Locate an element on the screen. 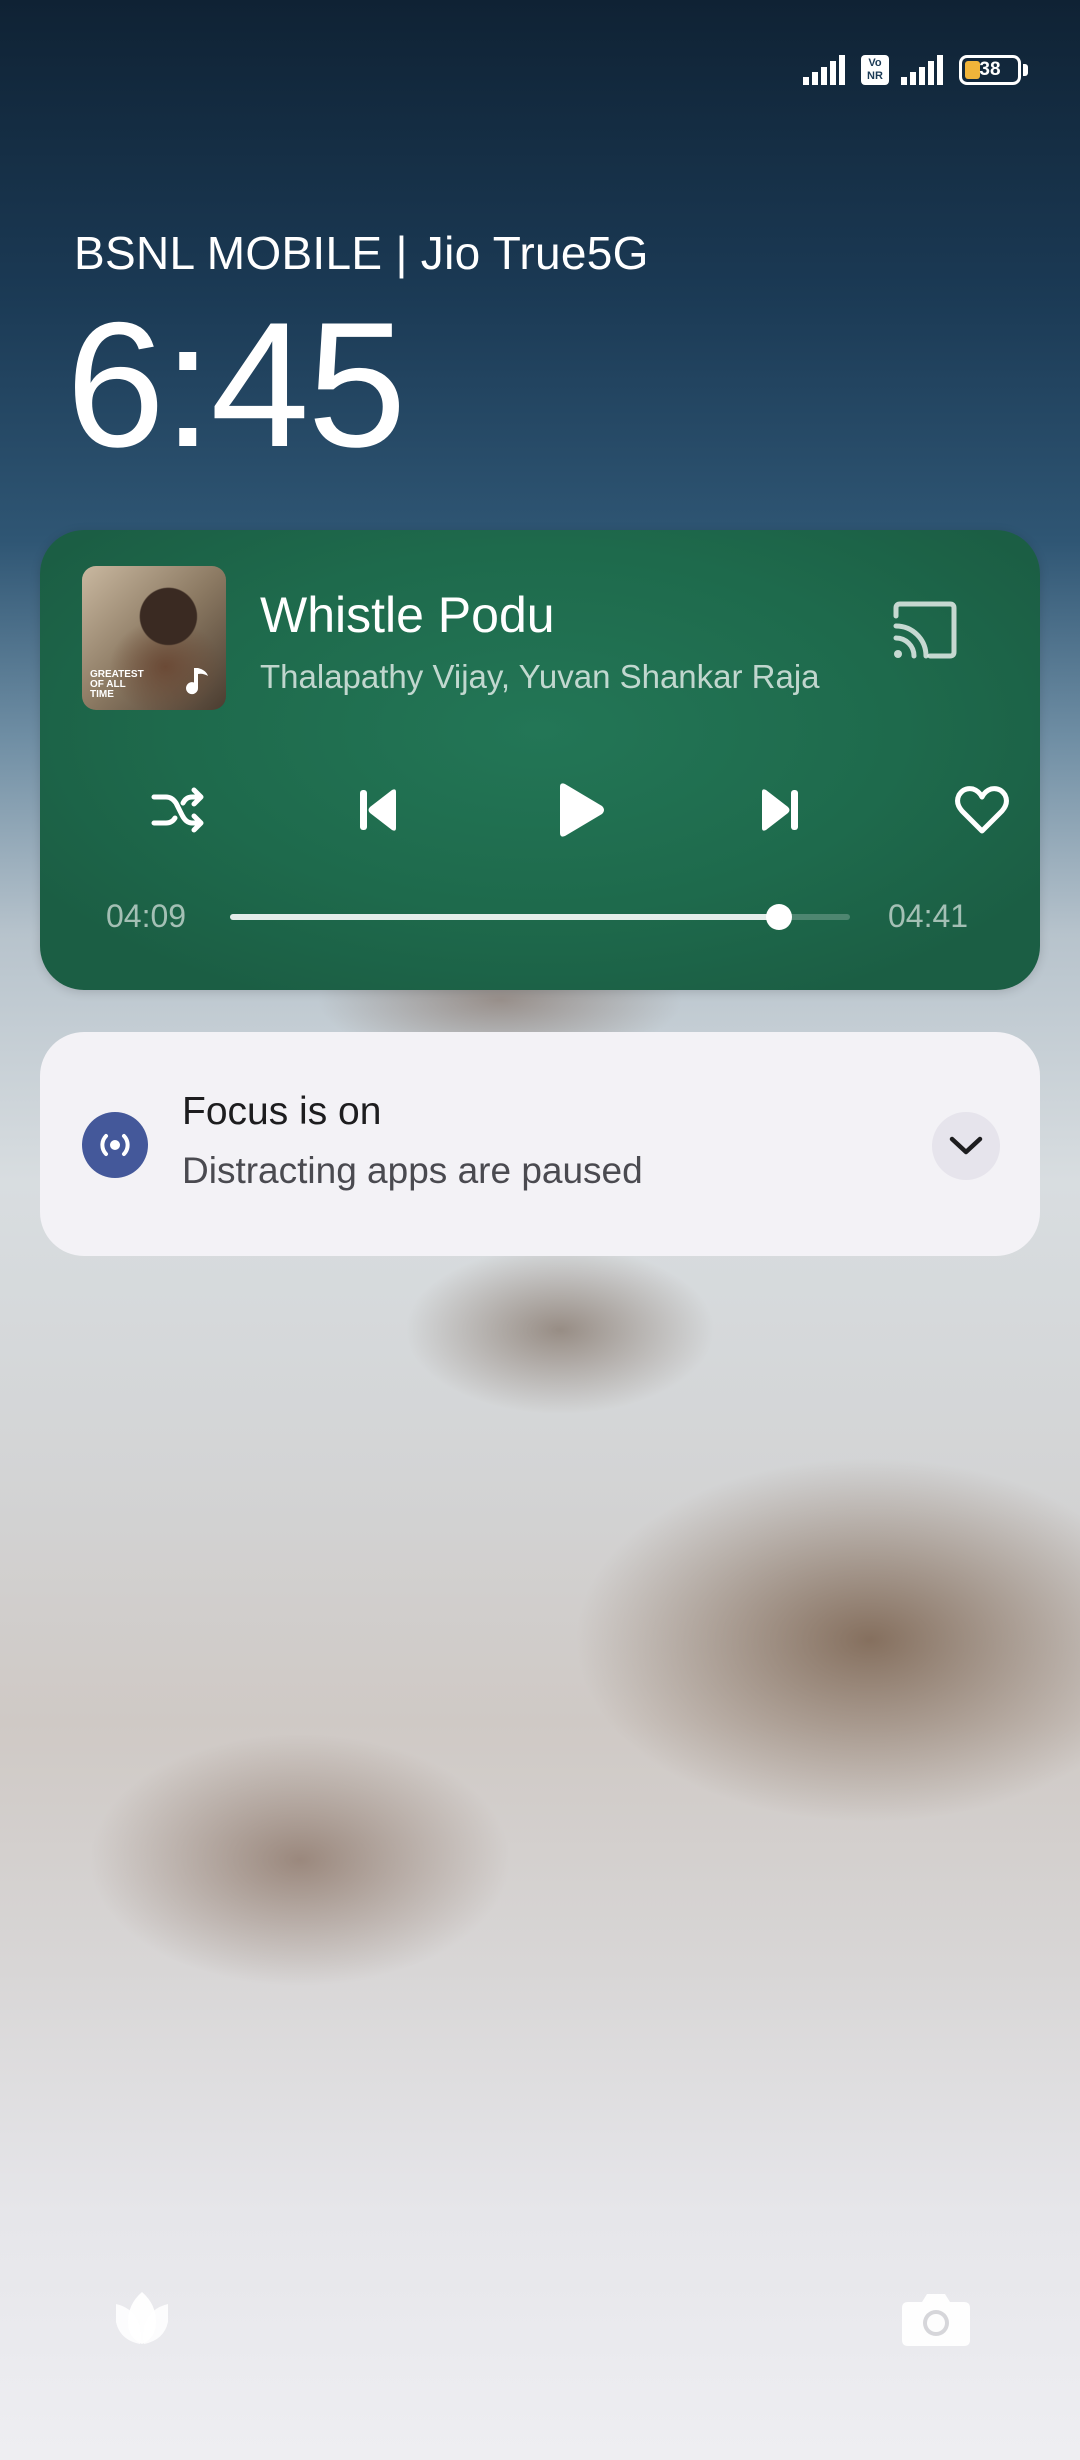 The width and height of the screenshot is (1080, 2460). focus-mode-icon is located at coordinates (115, 1145).